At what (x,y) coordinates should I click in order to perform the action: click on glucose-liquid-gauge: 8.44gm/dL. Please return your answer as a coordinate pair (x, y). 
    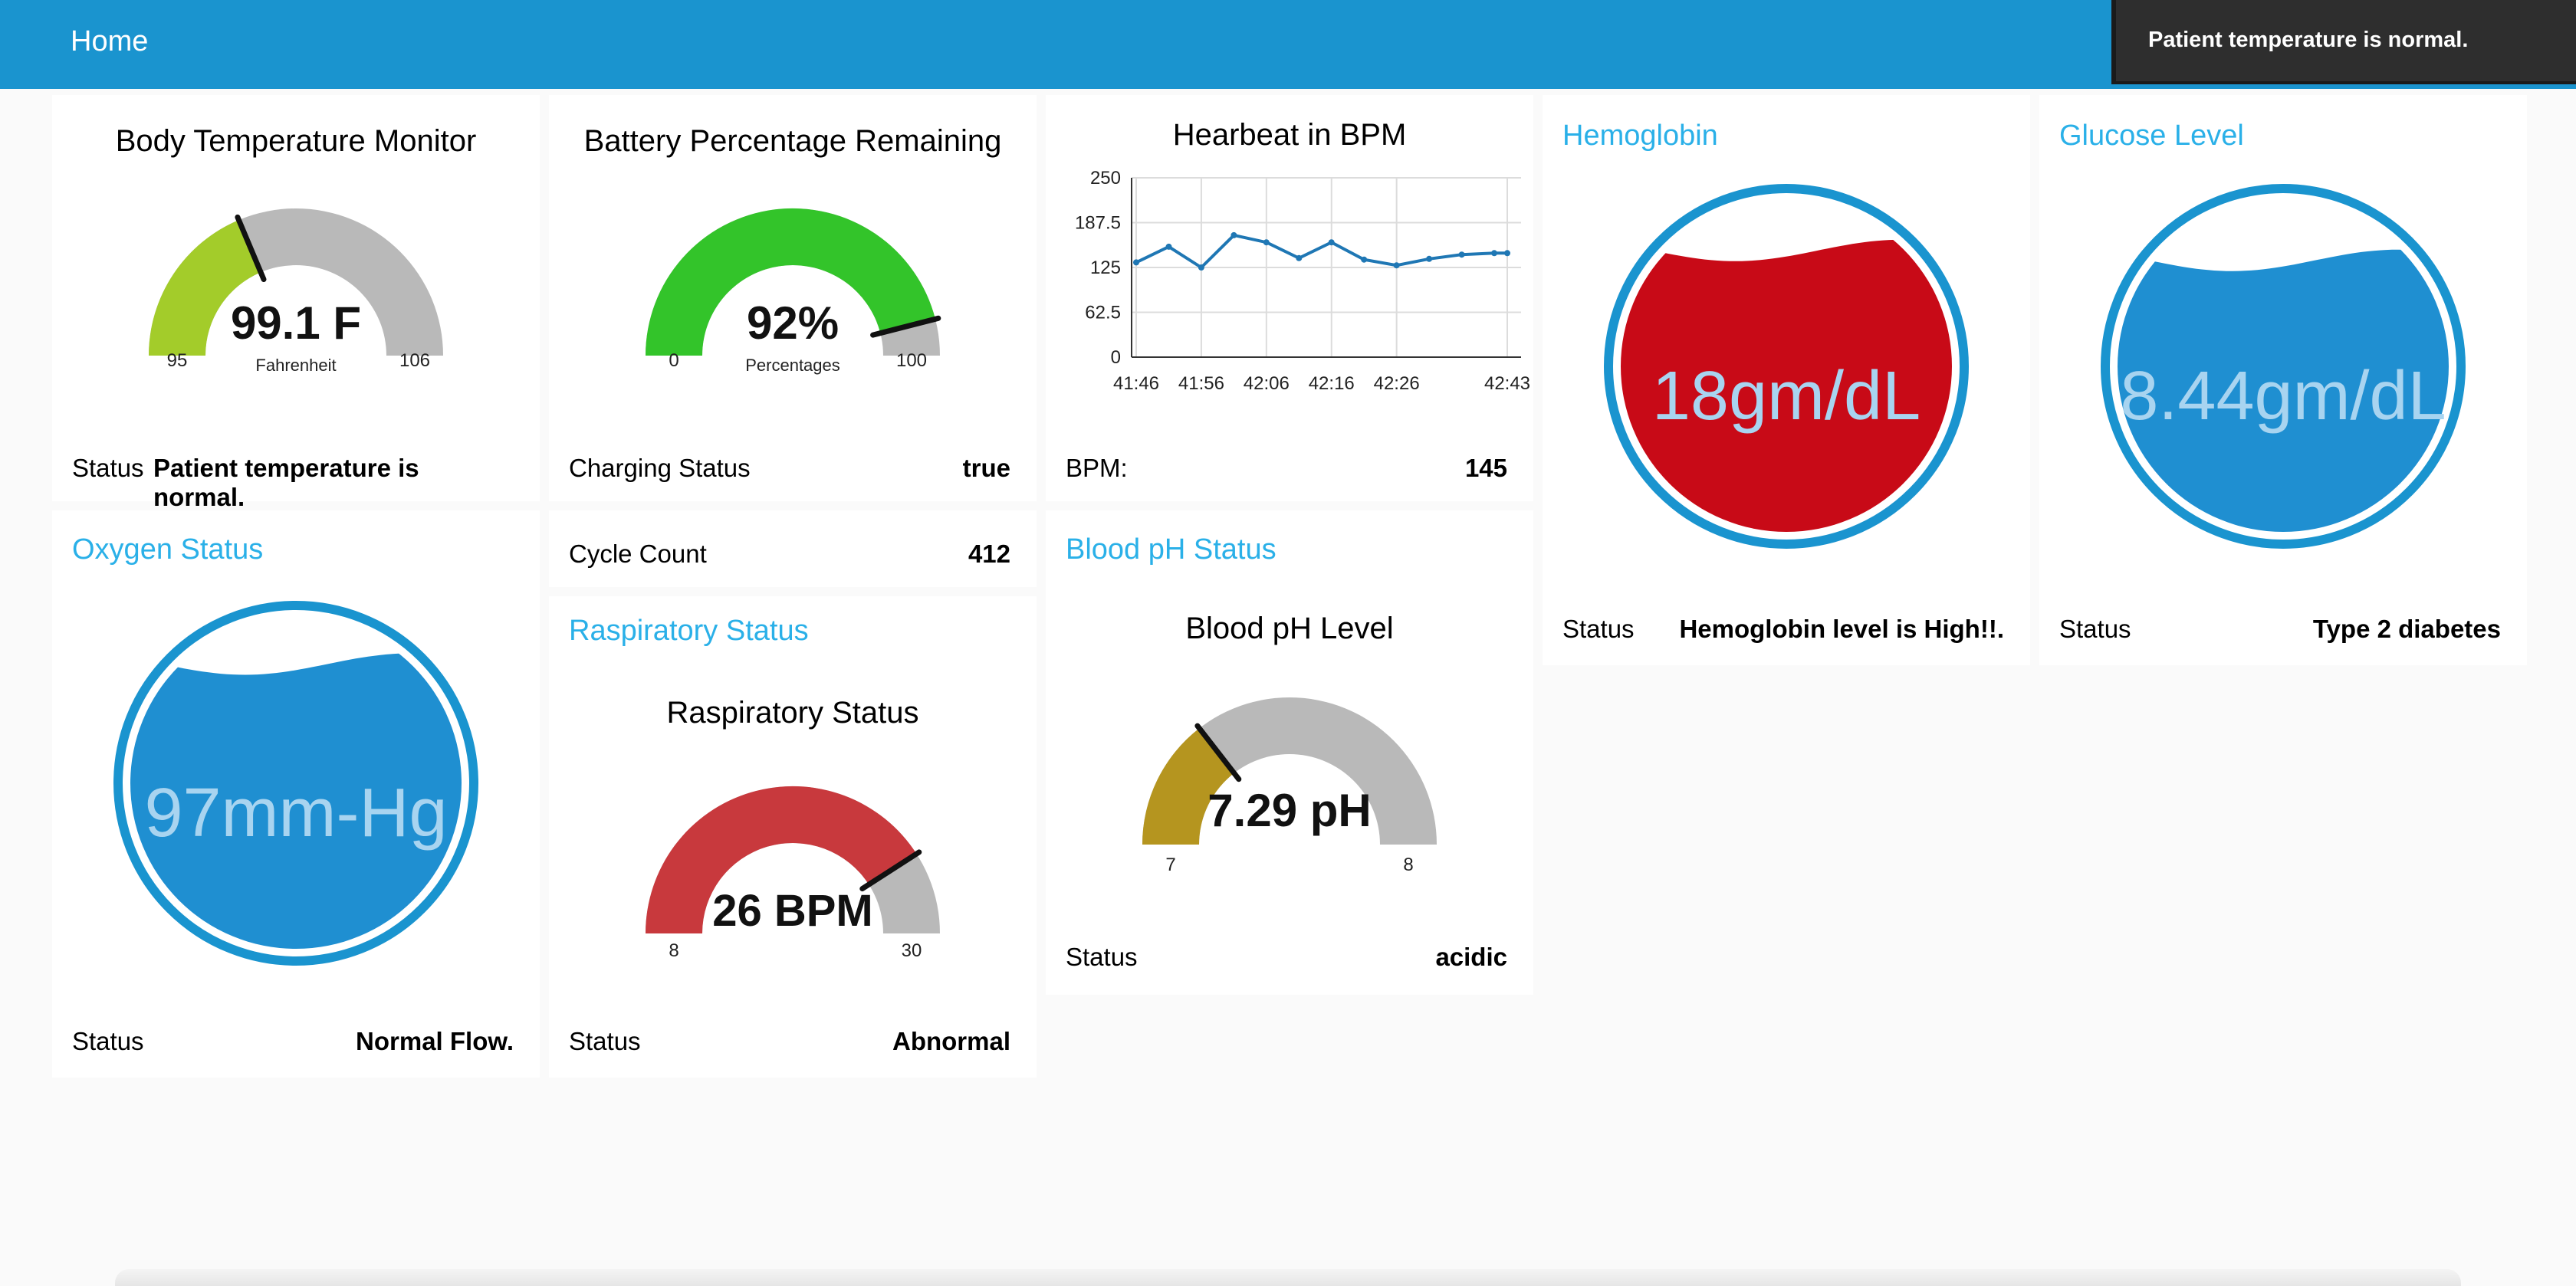
    Looking at the image, I should click on (2284, 366).